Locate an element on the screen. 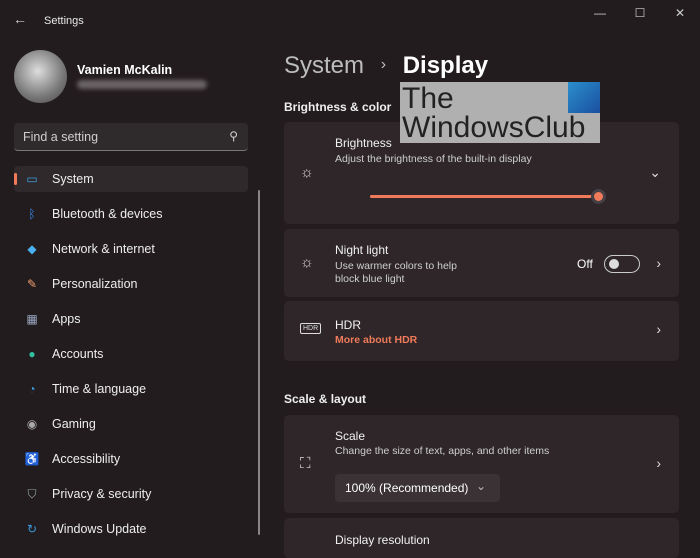  breadcrumb-system: System is located at coordinates (324, 65).